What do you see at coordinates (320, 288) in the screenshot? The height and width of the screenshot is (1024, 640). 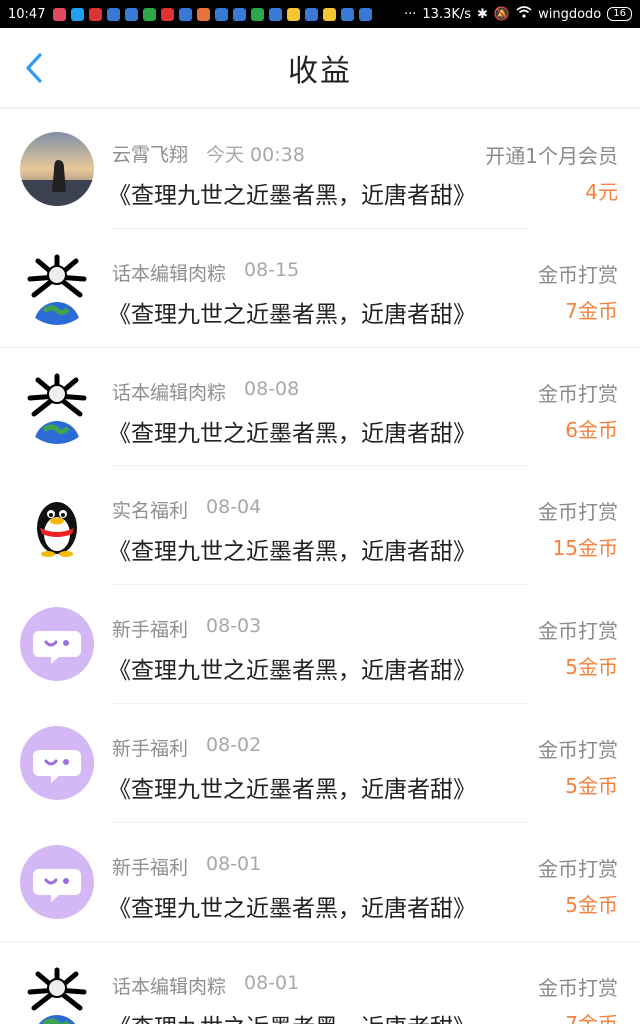 I see `list-item: 话本编辑肉粽 08-15 《查理九世之近墨者黑，近唐者甜》 金币打赏 7金币` at bounding box center [320, 288].